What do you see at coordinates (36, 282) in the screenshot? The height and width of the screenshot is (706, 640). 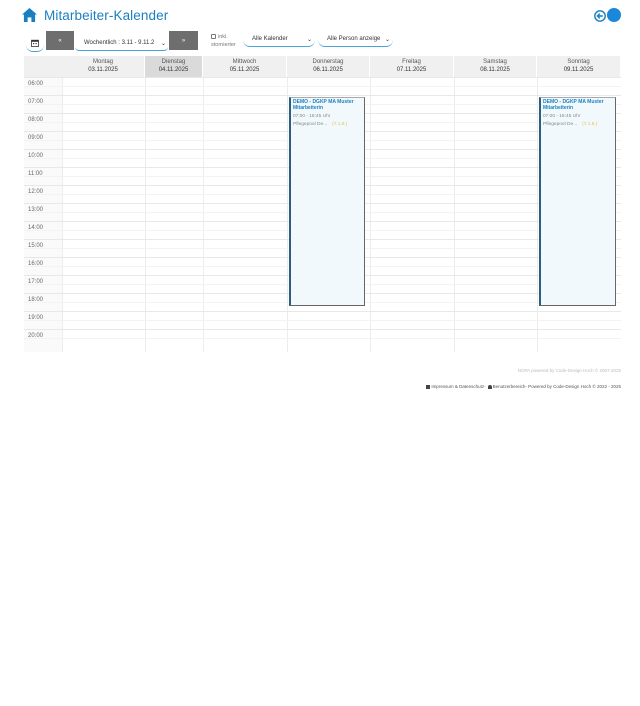 I see `time-label: 17:00` at bounding box center [36, 282].